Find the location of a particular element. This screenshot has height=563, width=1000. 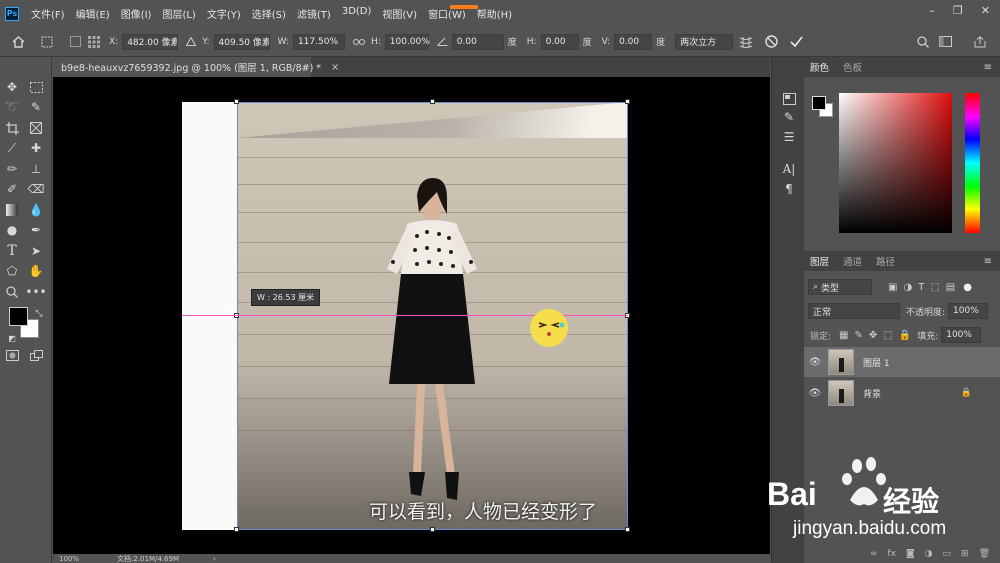

layers-menu-icon: ≡ is located at coordinates (988, 261).